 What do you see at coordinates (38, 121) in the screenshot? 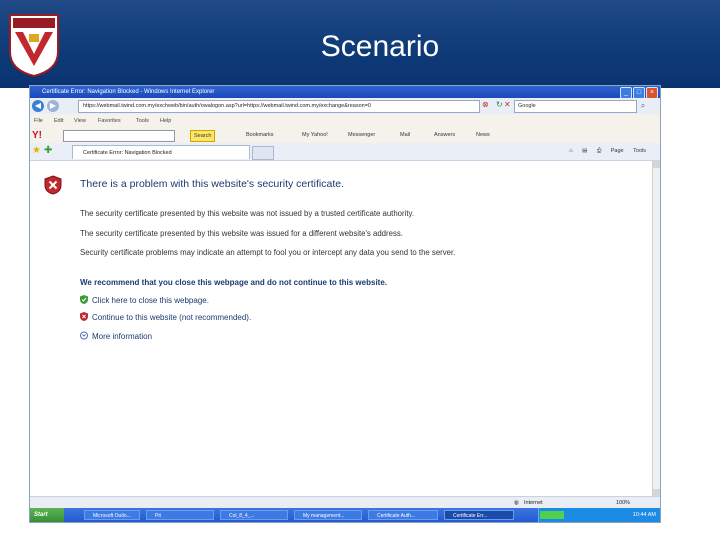
I see `menu-file: File` at bounding box center [38, 121].